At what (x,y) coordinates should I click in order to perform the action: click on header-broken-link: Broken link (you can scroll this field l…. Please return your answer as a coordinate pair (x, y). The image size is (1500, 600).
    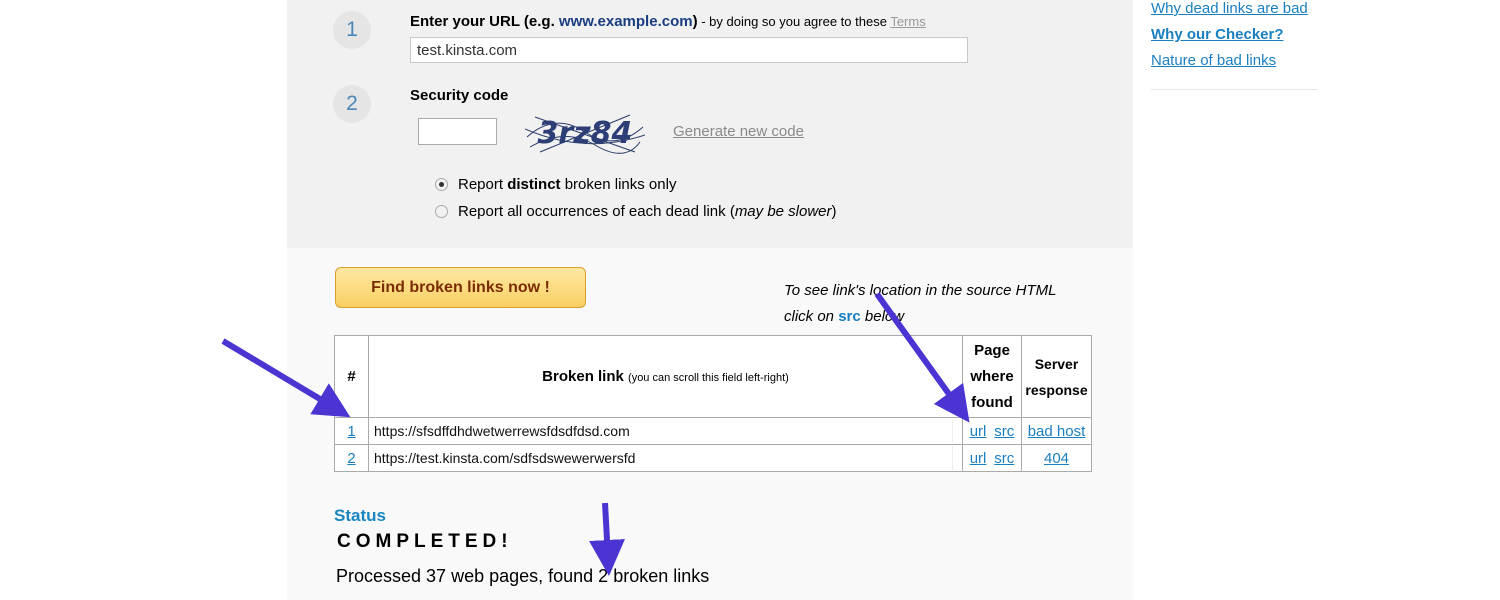
    Looking at the image, I should click on (665, 376).